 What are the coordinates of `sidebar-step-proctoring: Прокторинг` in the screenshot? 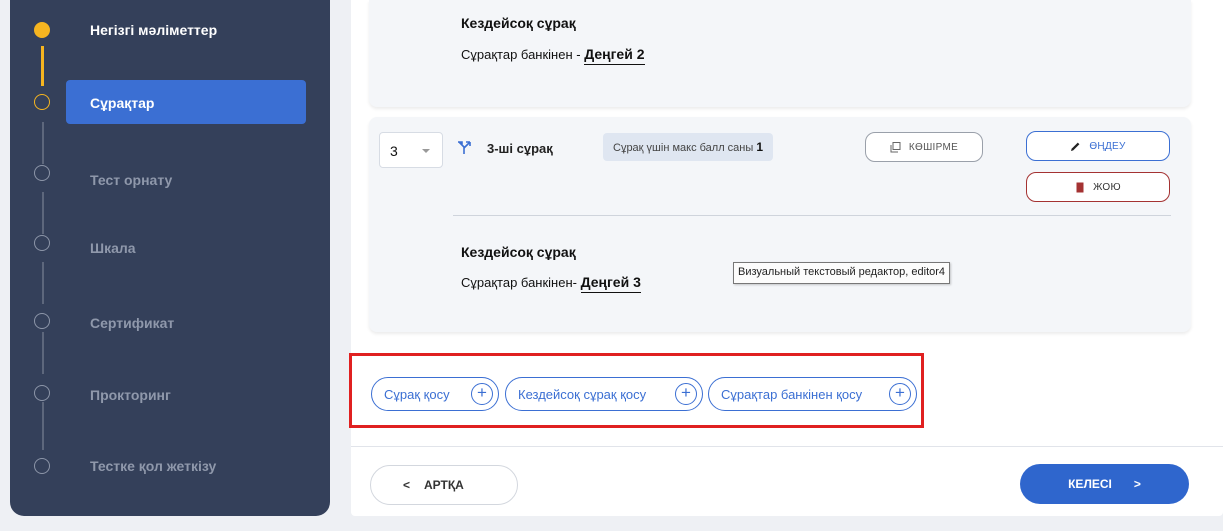 It's located at (170, 392).